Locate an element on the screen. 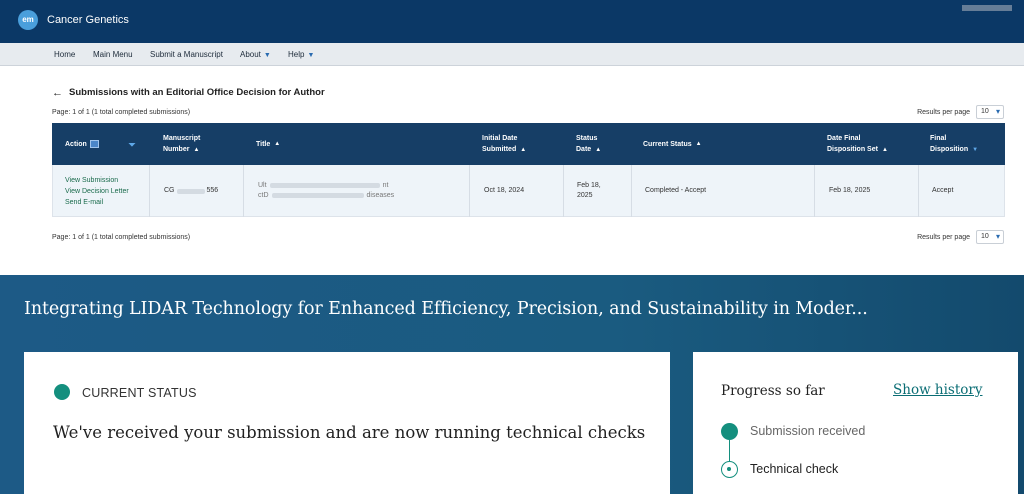 The height and width of the screenshot is (494, 1024). step-current-icon is located at coordinates (729, 469).